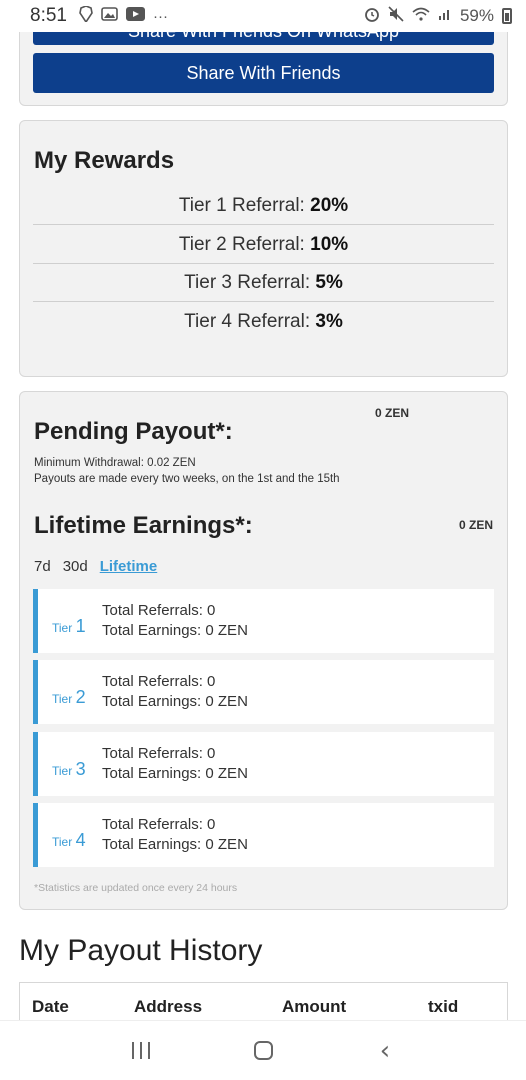  I want to click on reward-row-tier-1: Tier 1 Referral: 20%, so click(263, 206).